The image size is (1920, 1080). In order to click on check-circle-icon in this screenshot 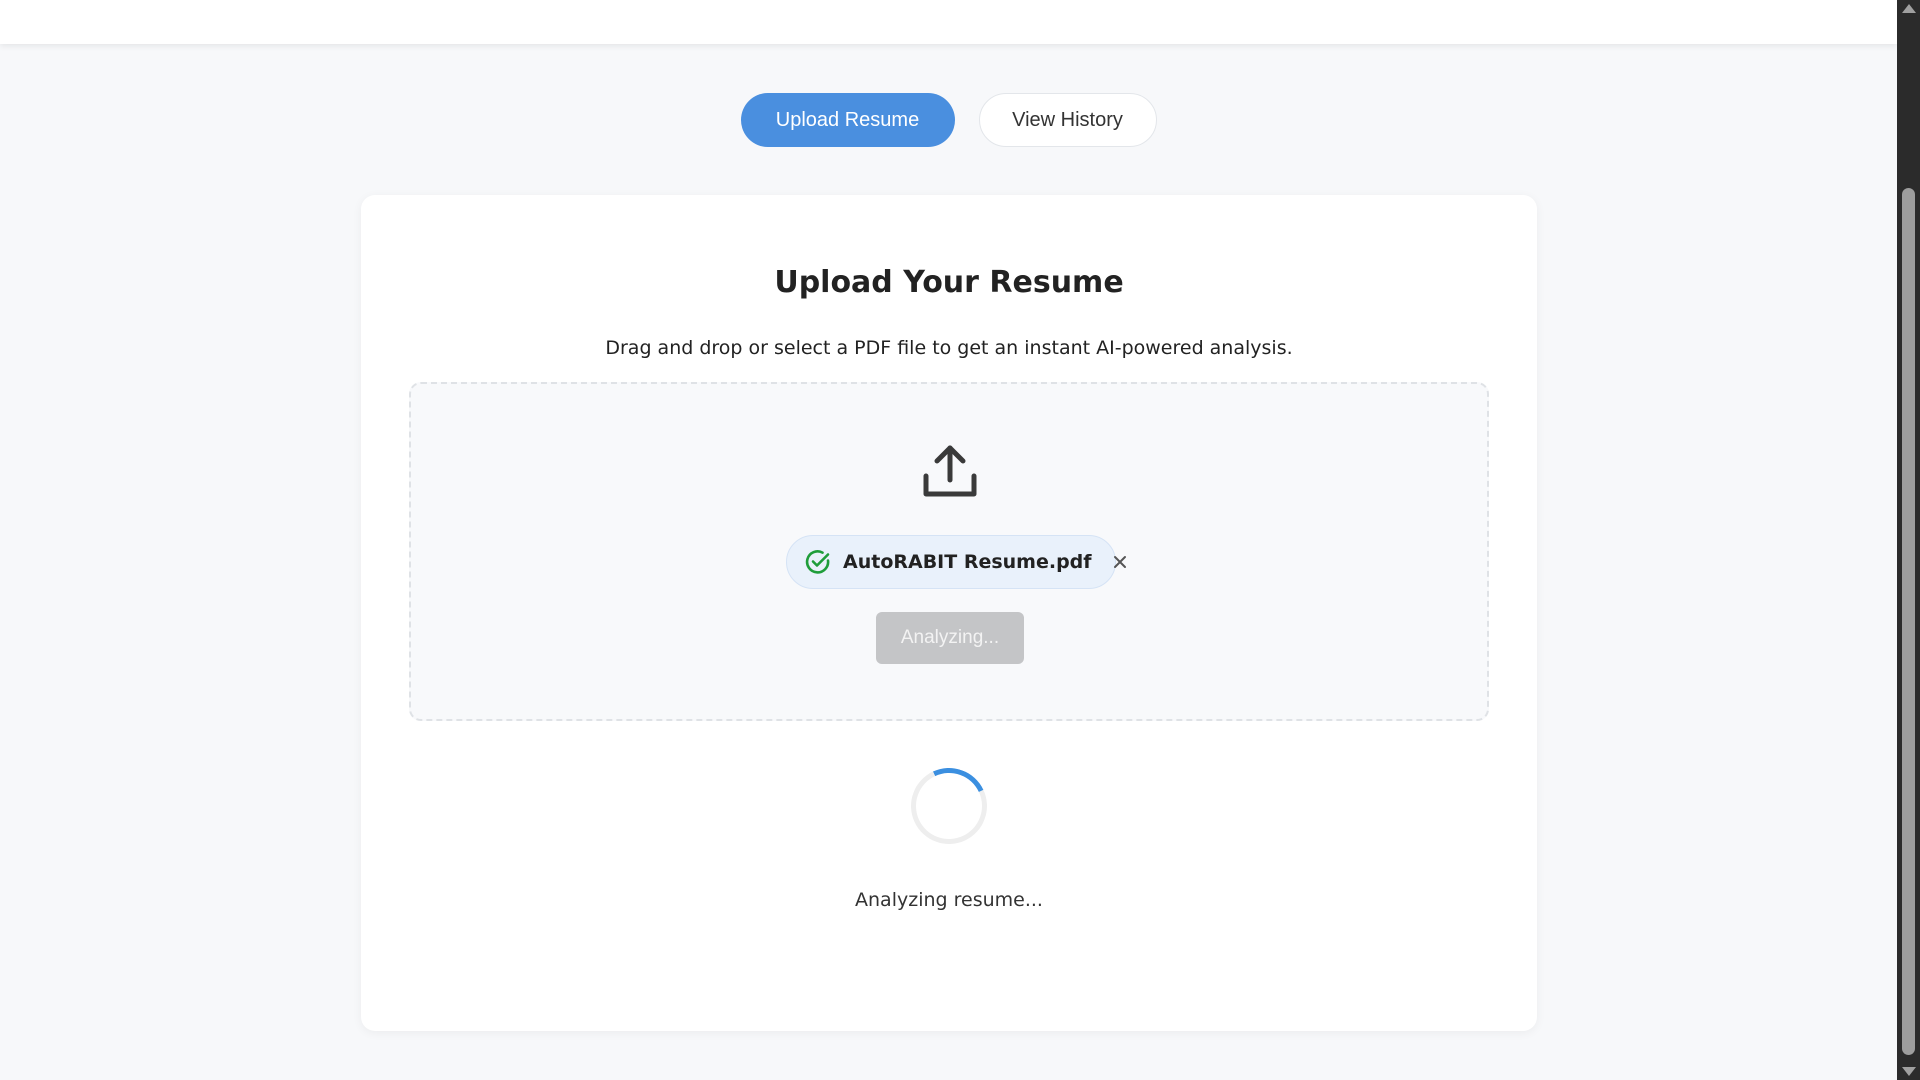, I will do `click(817, 562)`.